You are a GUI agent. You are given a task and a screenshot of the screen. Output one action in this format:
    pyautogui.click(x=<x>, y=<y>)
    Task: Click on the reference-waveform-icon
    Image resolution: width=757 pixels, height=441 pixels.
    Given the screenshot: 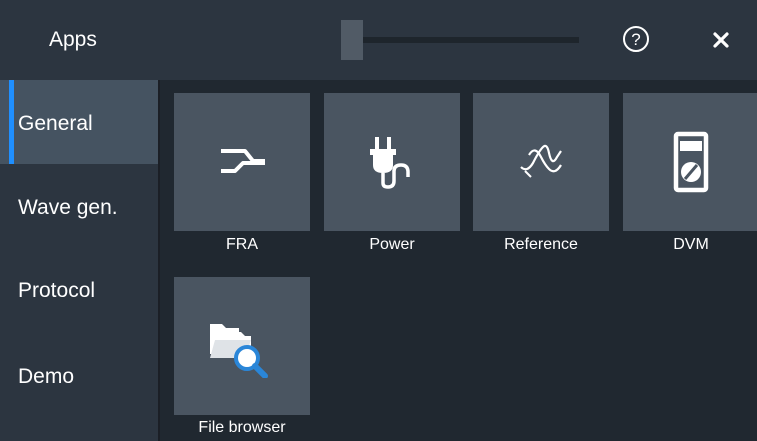 What is the action you would take?
    pyautogui.click(x=541, y=161)
    